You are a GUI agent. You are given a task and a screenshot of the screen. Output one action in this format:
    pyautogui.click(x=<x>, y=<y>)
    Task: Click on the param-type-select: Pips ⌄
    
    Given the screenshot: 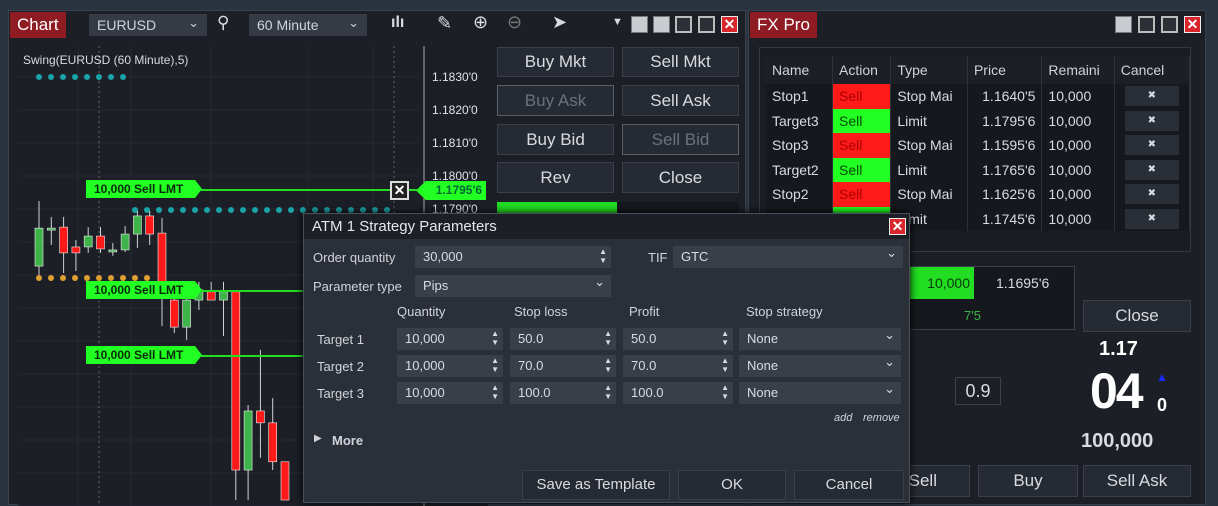 What is the action you would take?
    pyautogui.click(x=513, y=286)
    